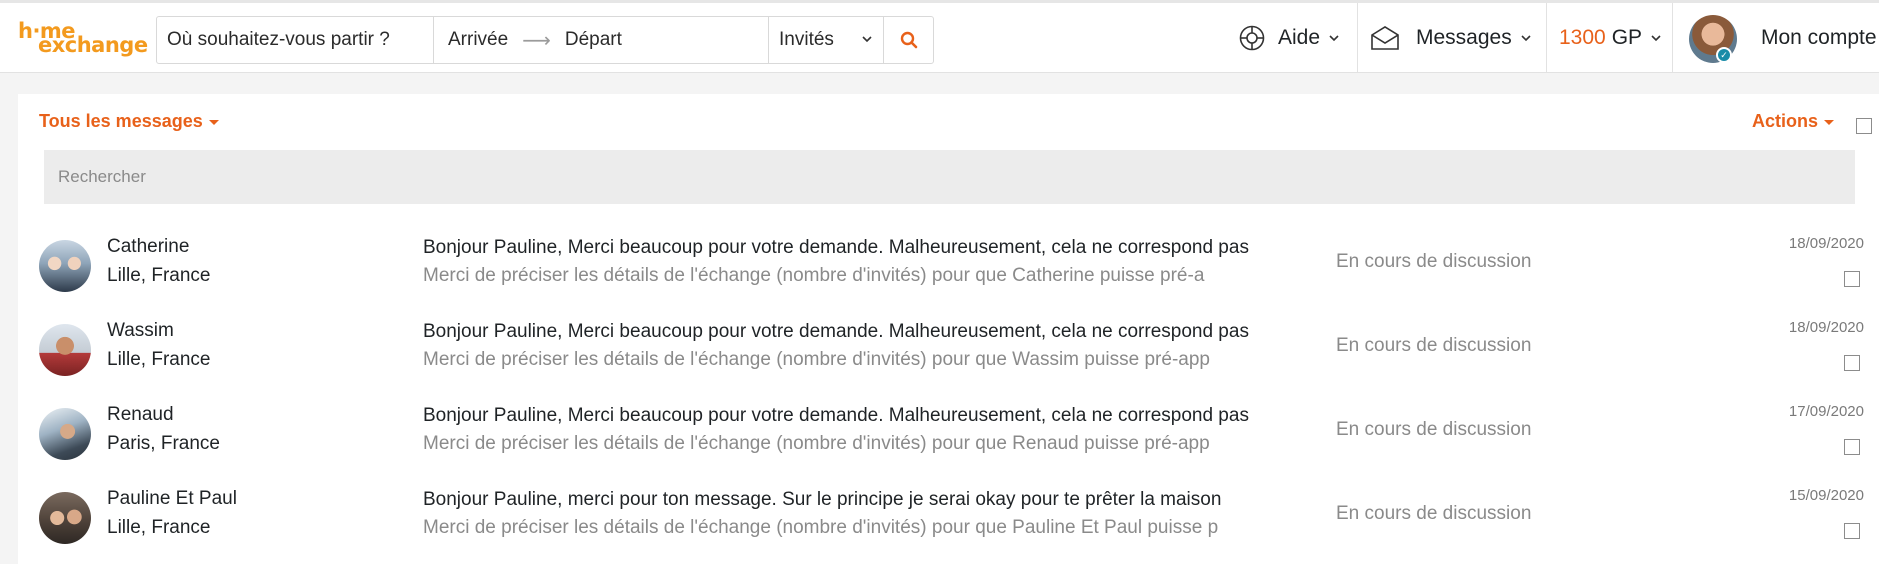 This screenshot has height=564, width=1879. I want to click on guest-points-value: 1300, so click(1582, 37).